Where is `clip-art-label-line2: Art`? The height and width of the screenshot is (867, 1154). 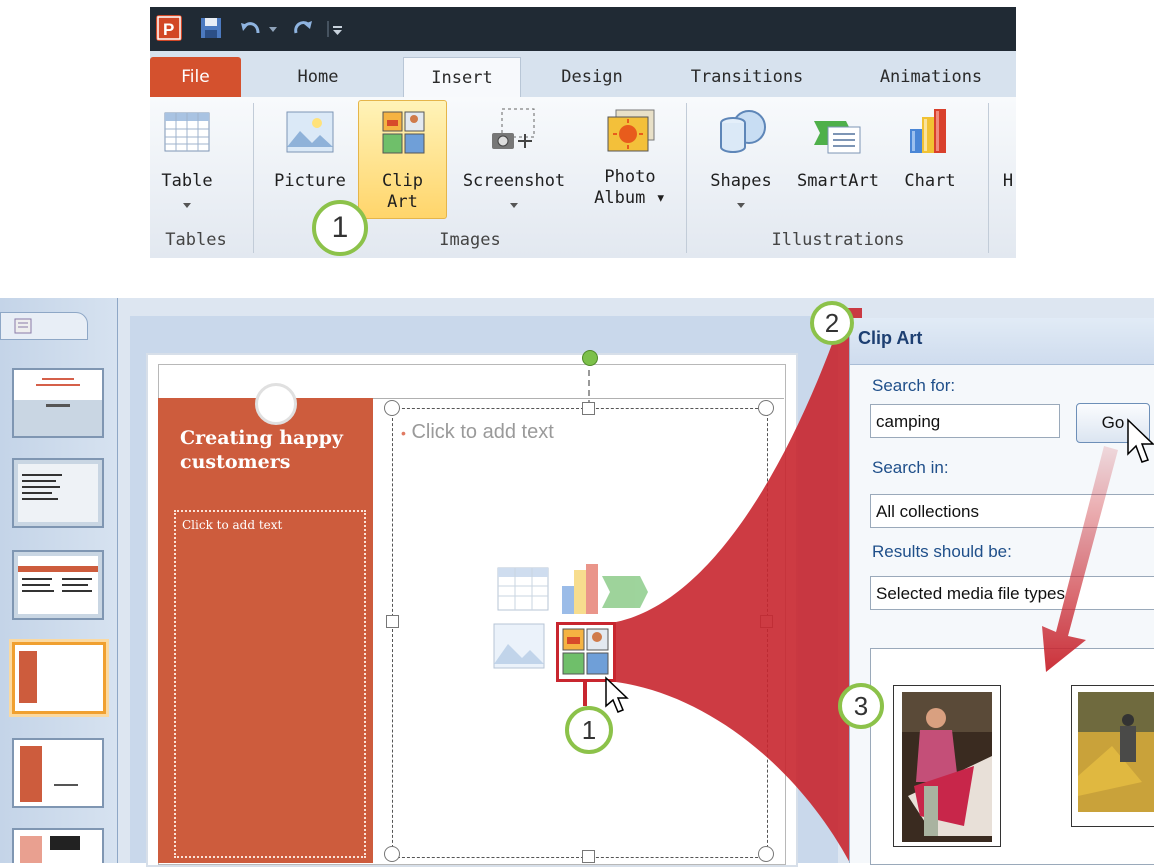 clip-art-label-line2: Art is located at coordinates (402, 202).